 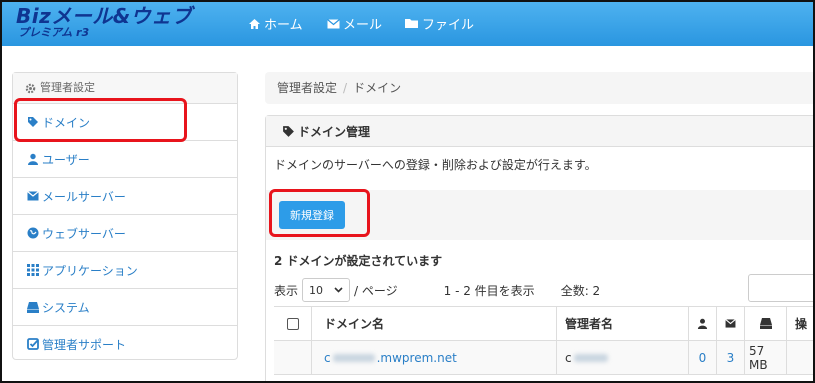 What do you see at coordinates (780, 288) in the screenshot?
I see `search-input` at bounding box center [780, 288].